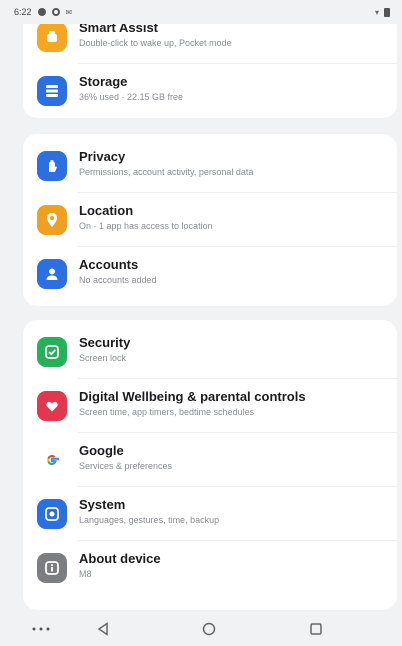  What do you see at coordinates (131, 97) in the screenshot?
I see `settings-item-subtitle: 36% used · 22.15 GB free` at bounding box center [131, 97].